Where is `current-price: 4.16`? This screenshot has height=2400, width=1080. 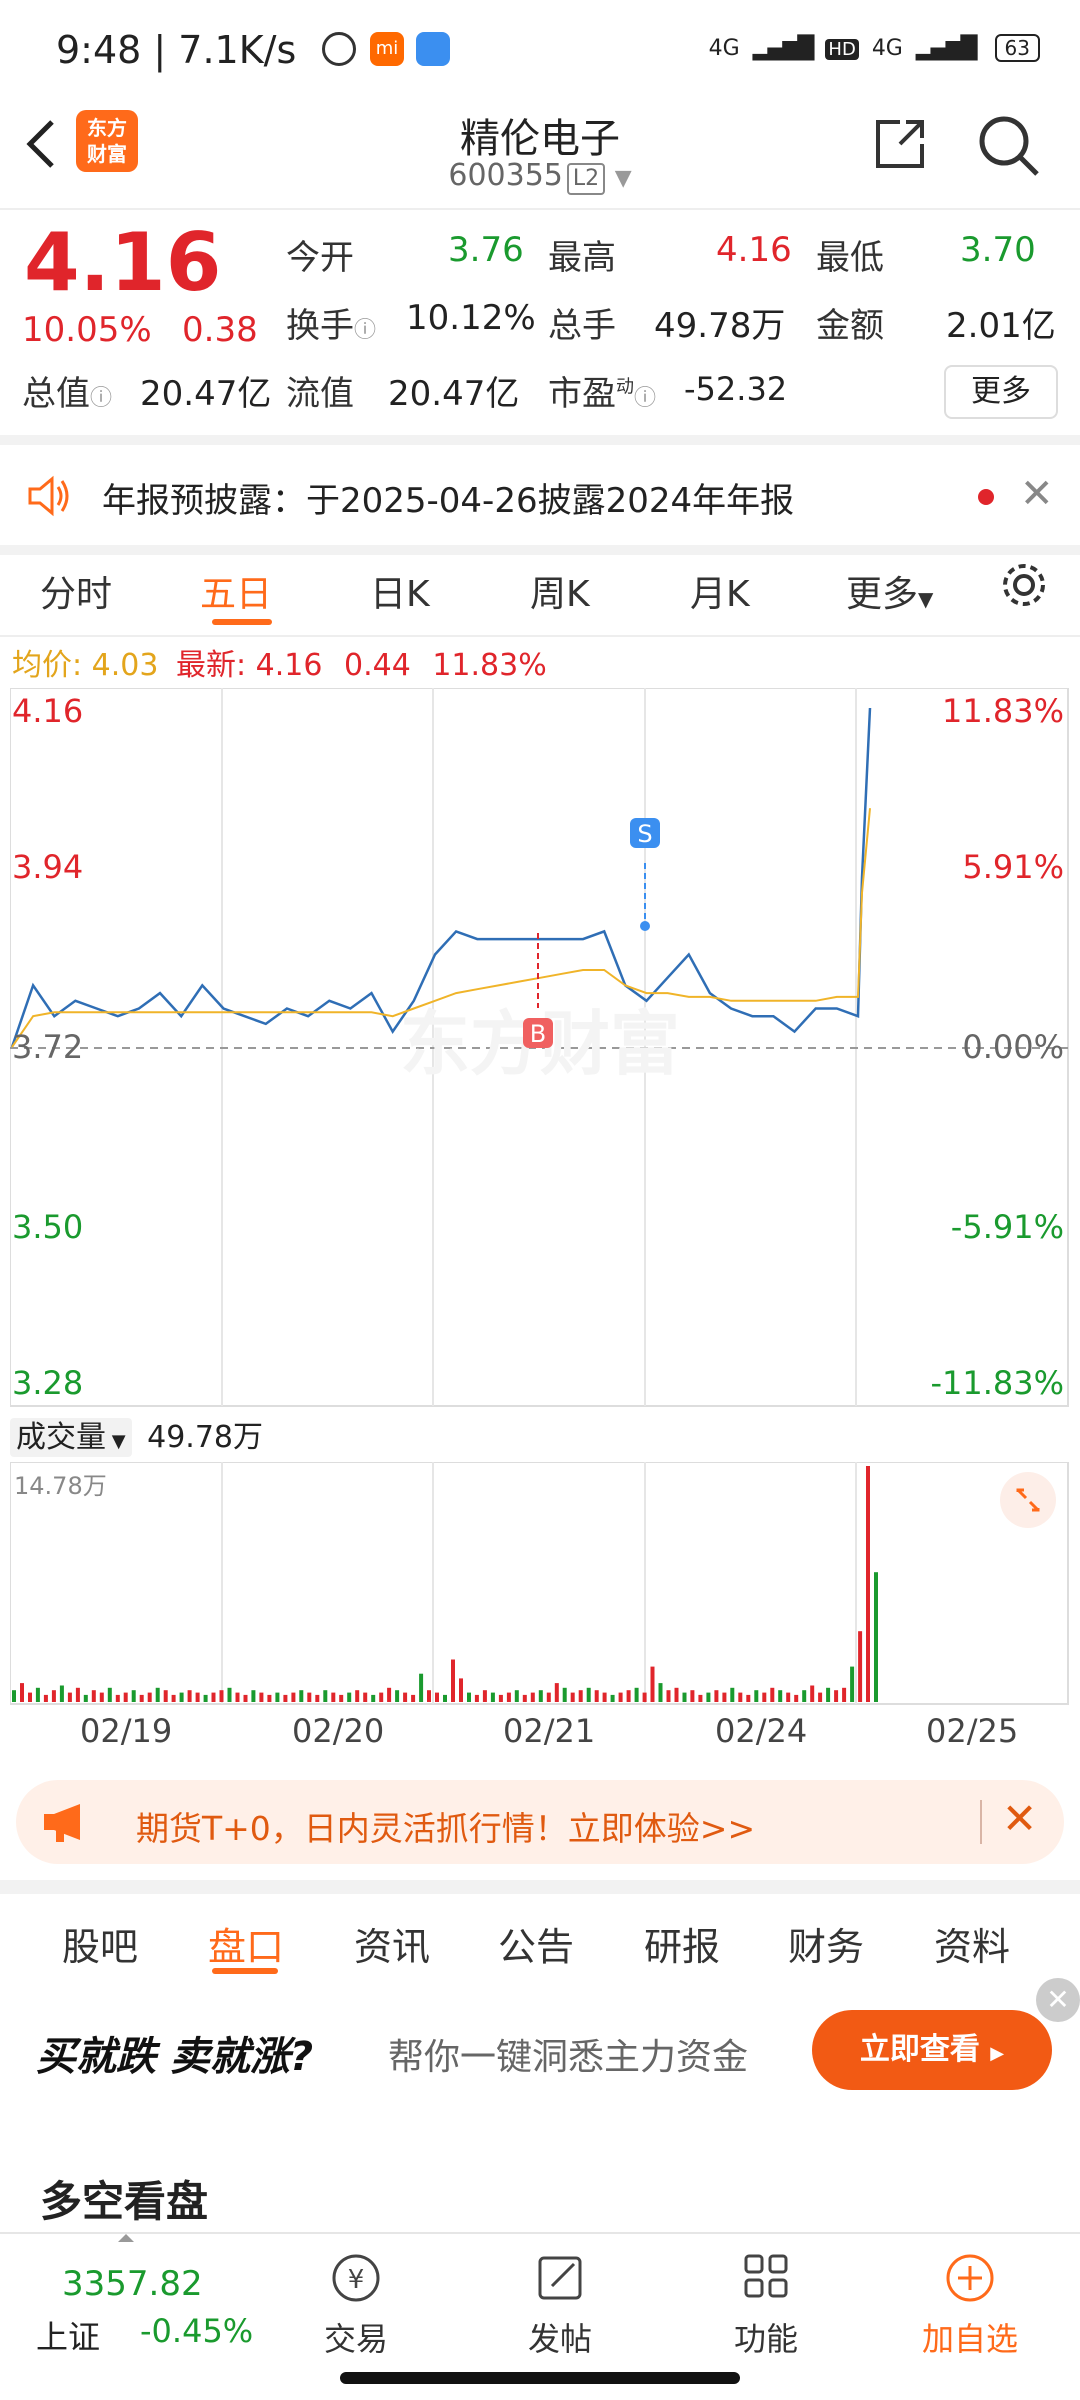
current-price: 4.16 is located at coordinates (123, 262).